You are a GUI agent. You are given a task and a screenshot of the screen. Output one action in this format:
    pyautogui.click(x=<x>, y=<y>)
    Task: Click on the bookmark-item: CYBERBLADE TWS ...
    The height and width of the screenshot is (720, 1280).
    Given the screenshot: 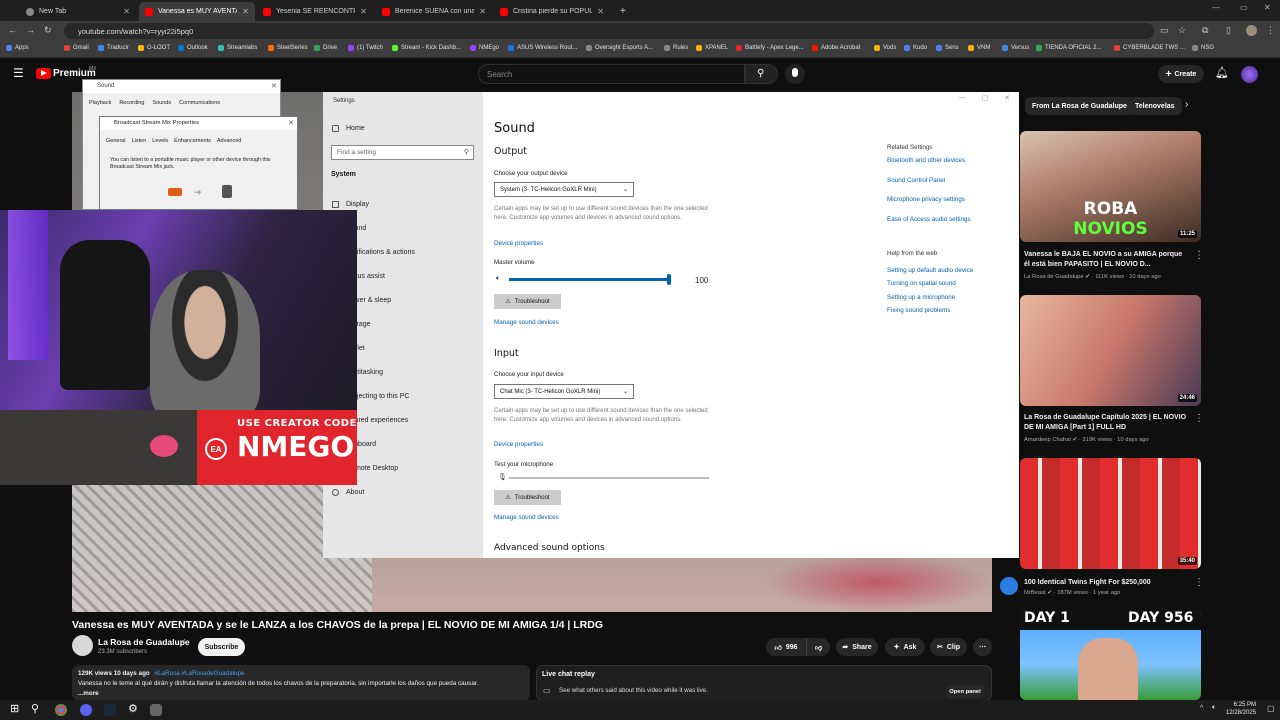 What is the action you would take?
    pyautogui.click(x=1149, y=48)
    